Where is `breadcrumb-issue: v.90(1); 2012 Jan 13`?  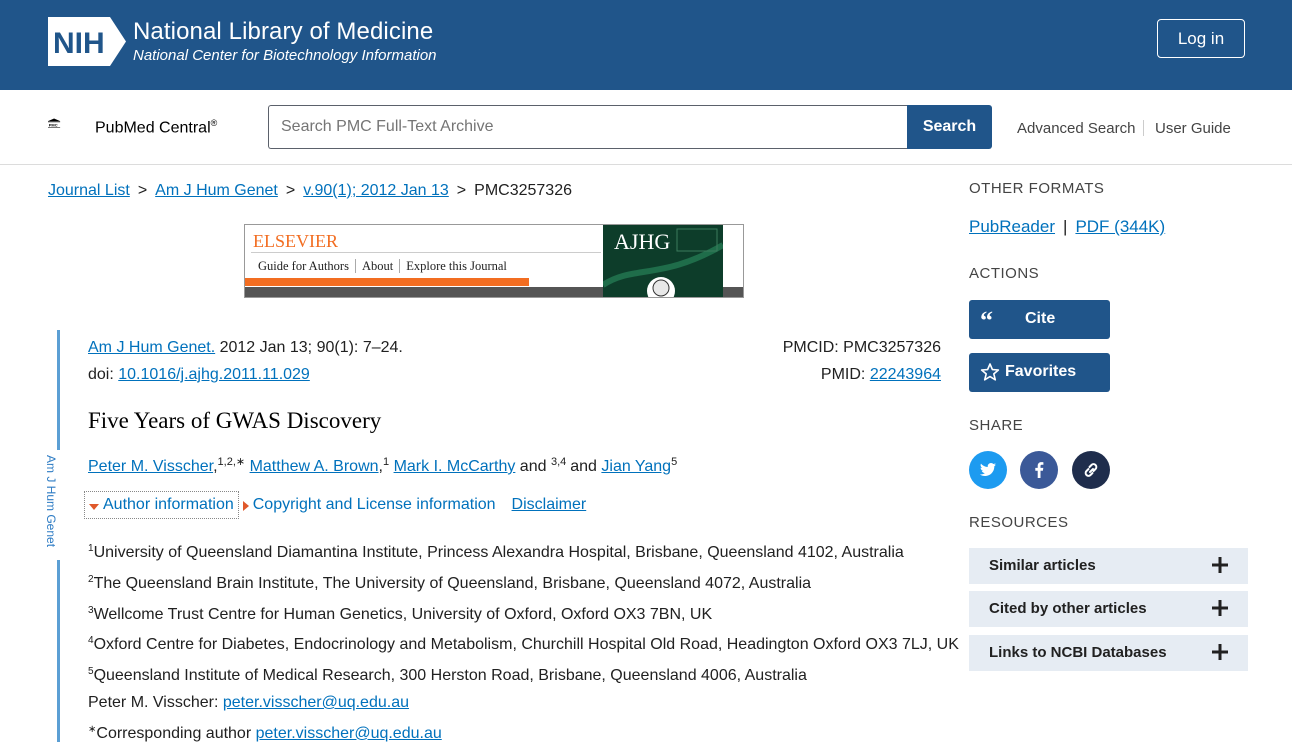 breadcrumb-issue: v.90(1); 2012 Jan 13 is located at coordinates (376, 190).